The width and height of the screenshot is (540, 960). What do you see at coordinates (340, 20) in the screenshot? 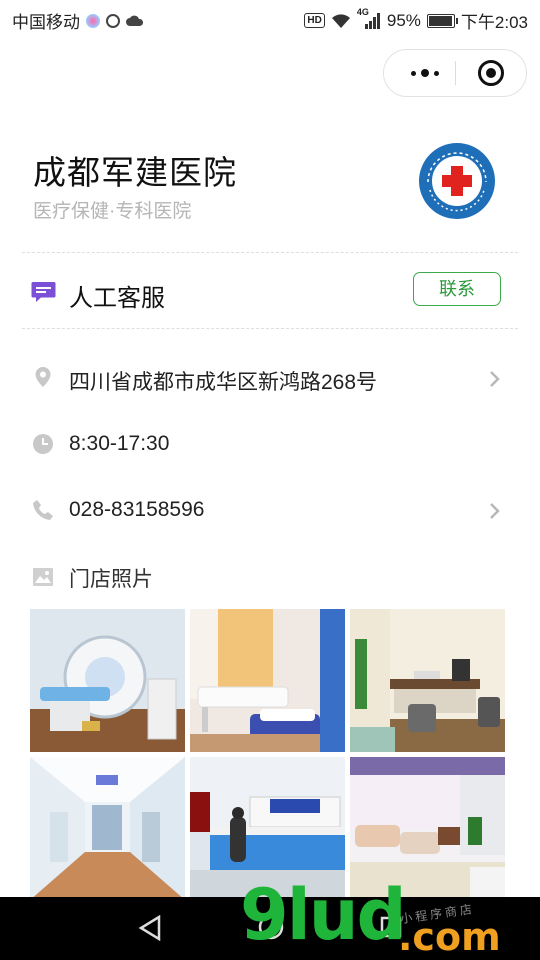
I see `wifi-icon` at bounding box center [340, 20].